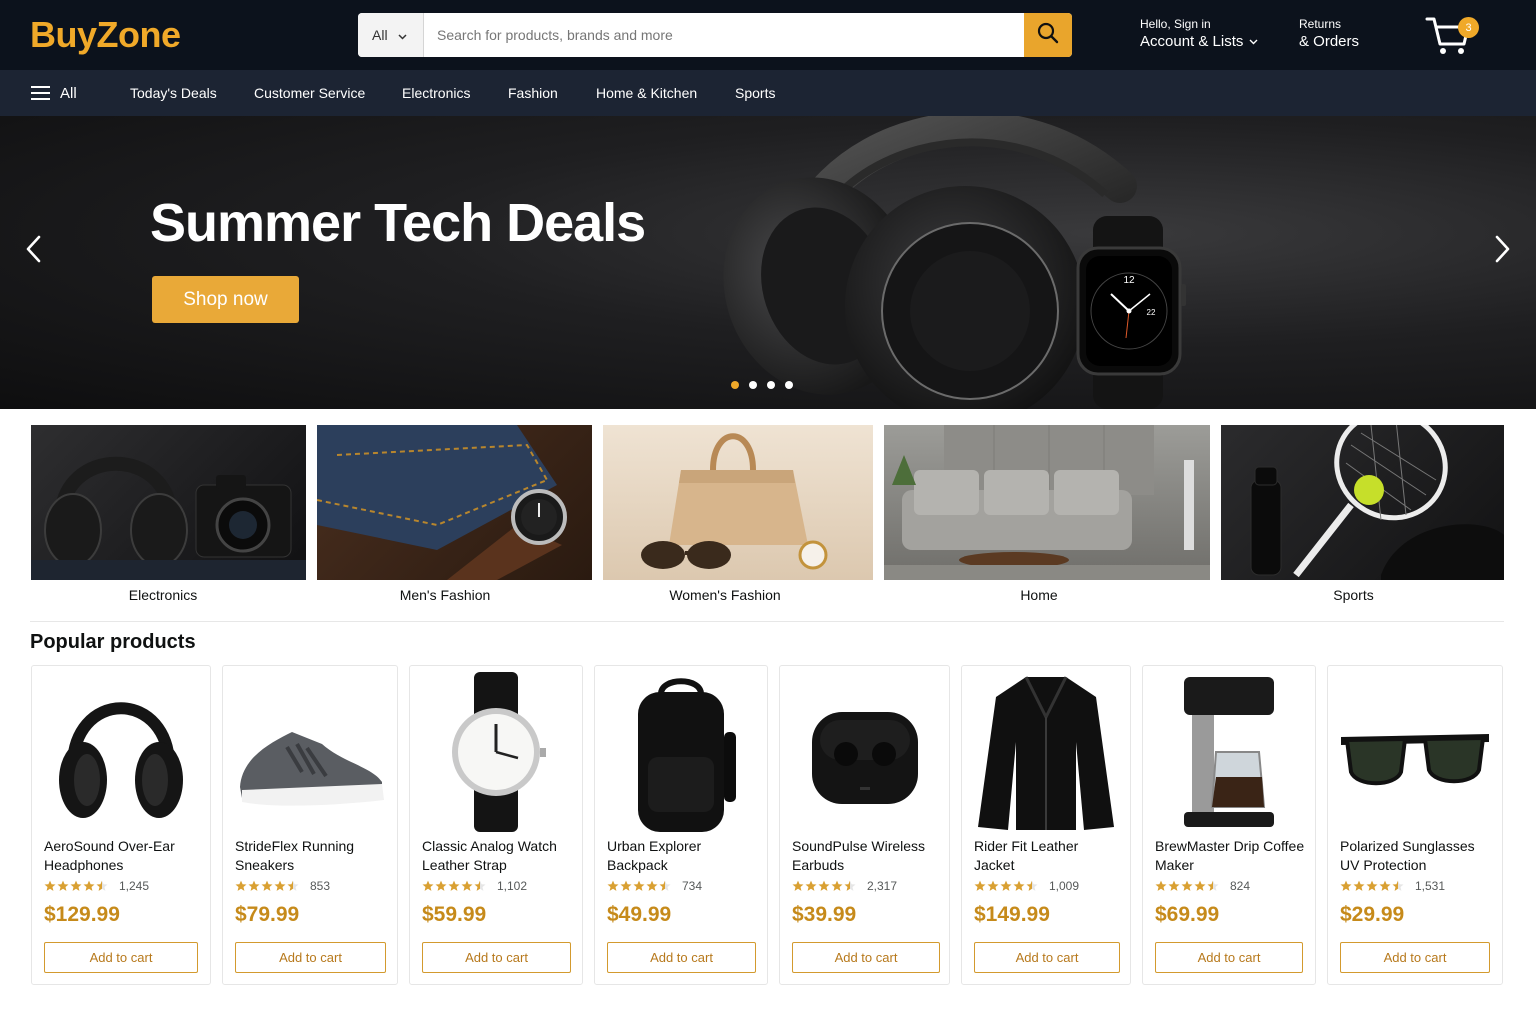 The image size is (1536, 1024). I want to click on product-rating: 1,245, so click(96, 886).